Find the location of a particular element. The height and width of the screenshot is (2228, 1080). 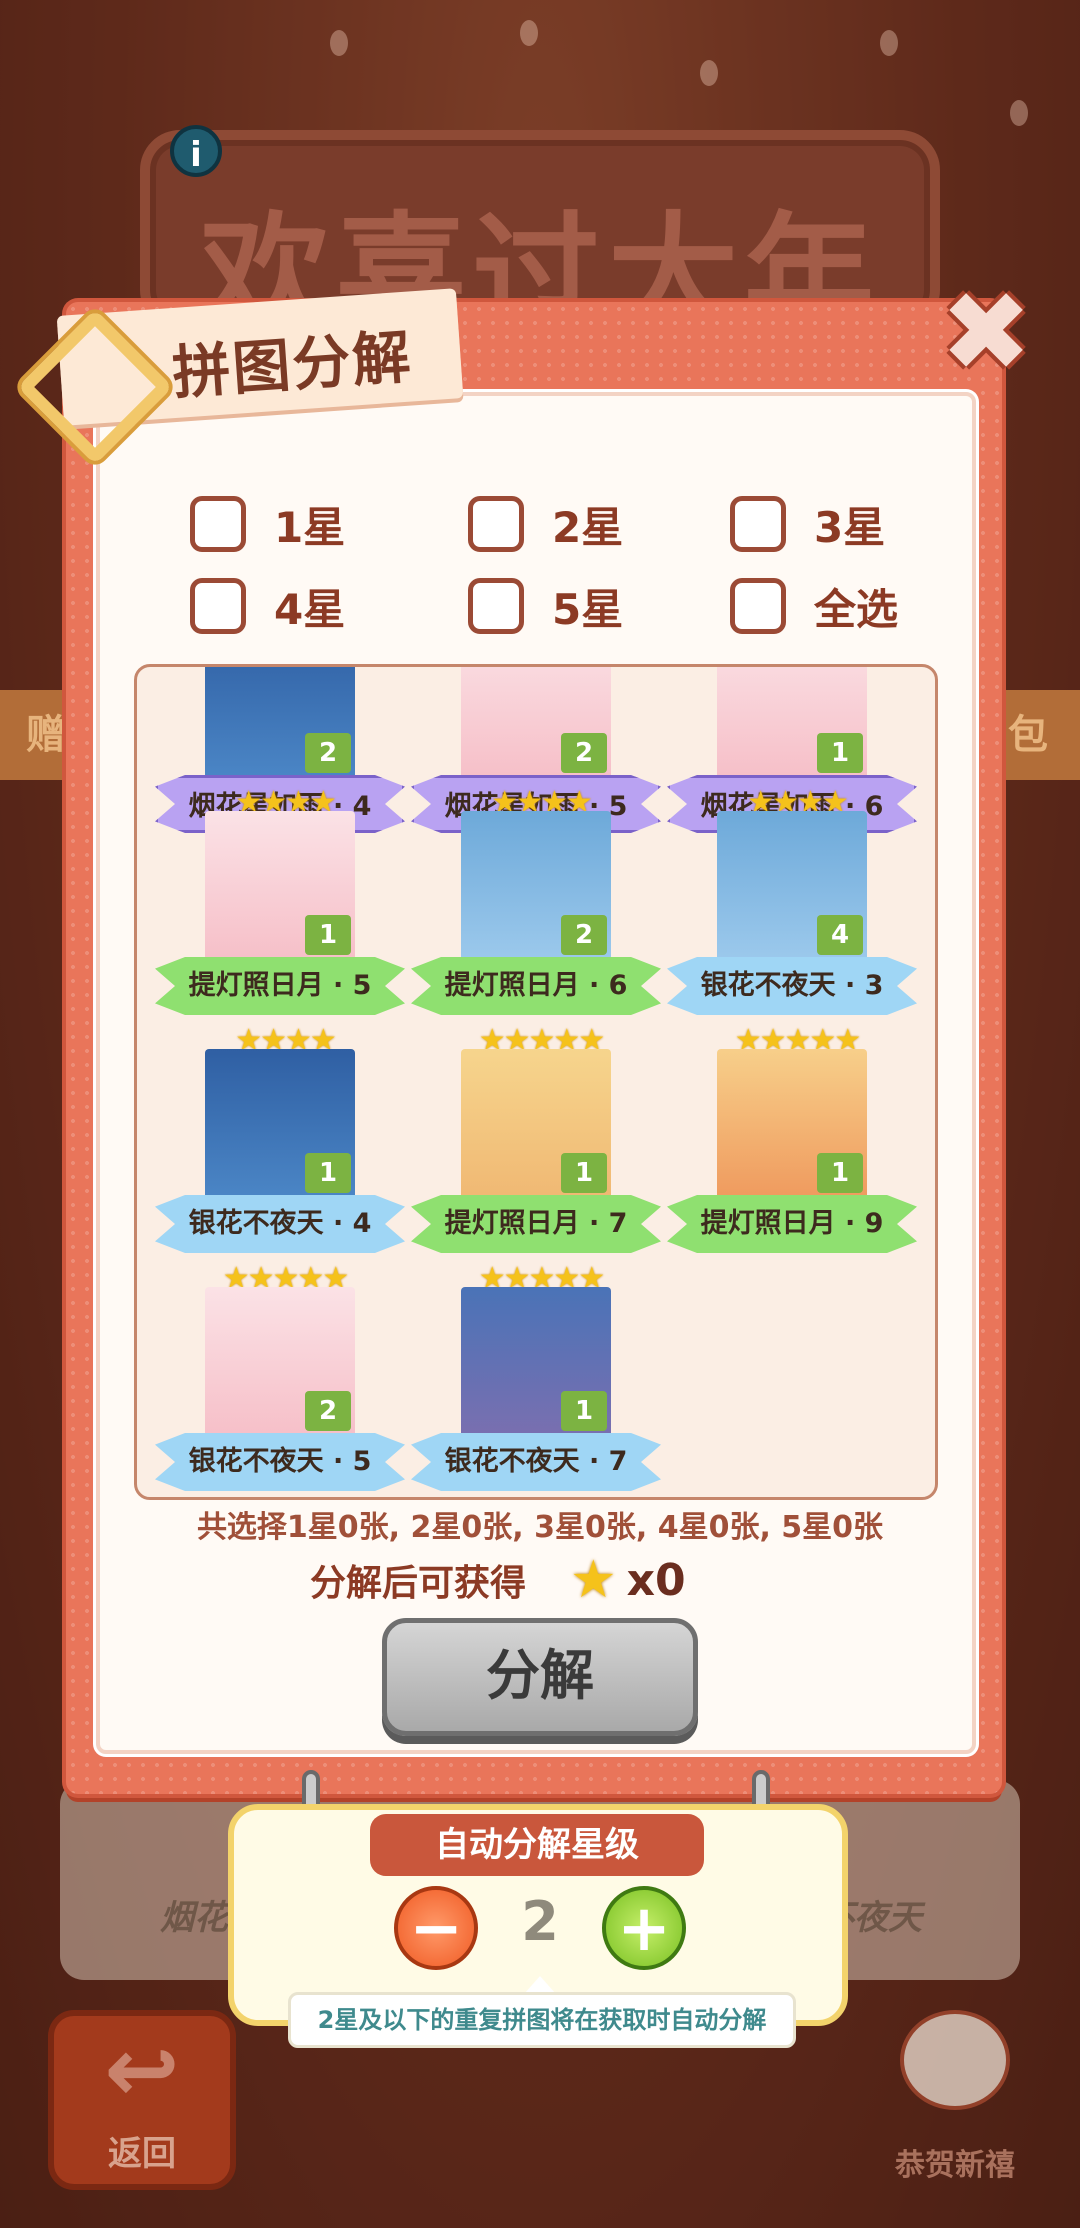

background-strip-right: 包 is located at coordinates (1040, 735).